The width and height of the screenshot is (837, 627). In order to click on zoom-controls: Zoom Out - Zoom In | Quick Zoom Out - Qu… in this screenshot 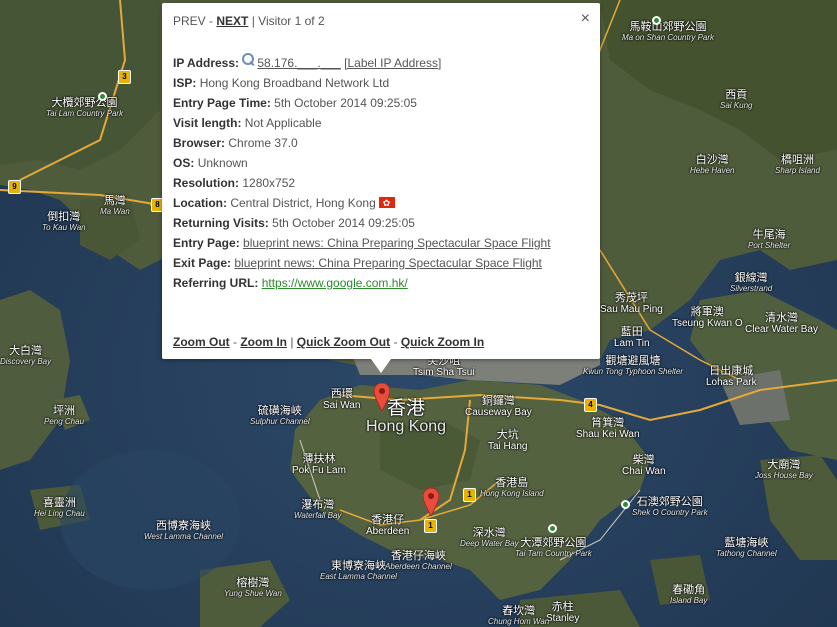, I will do `click(328, 342)`.